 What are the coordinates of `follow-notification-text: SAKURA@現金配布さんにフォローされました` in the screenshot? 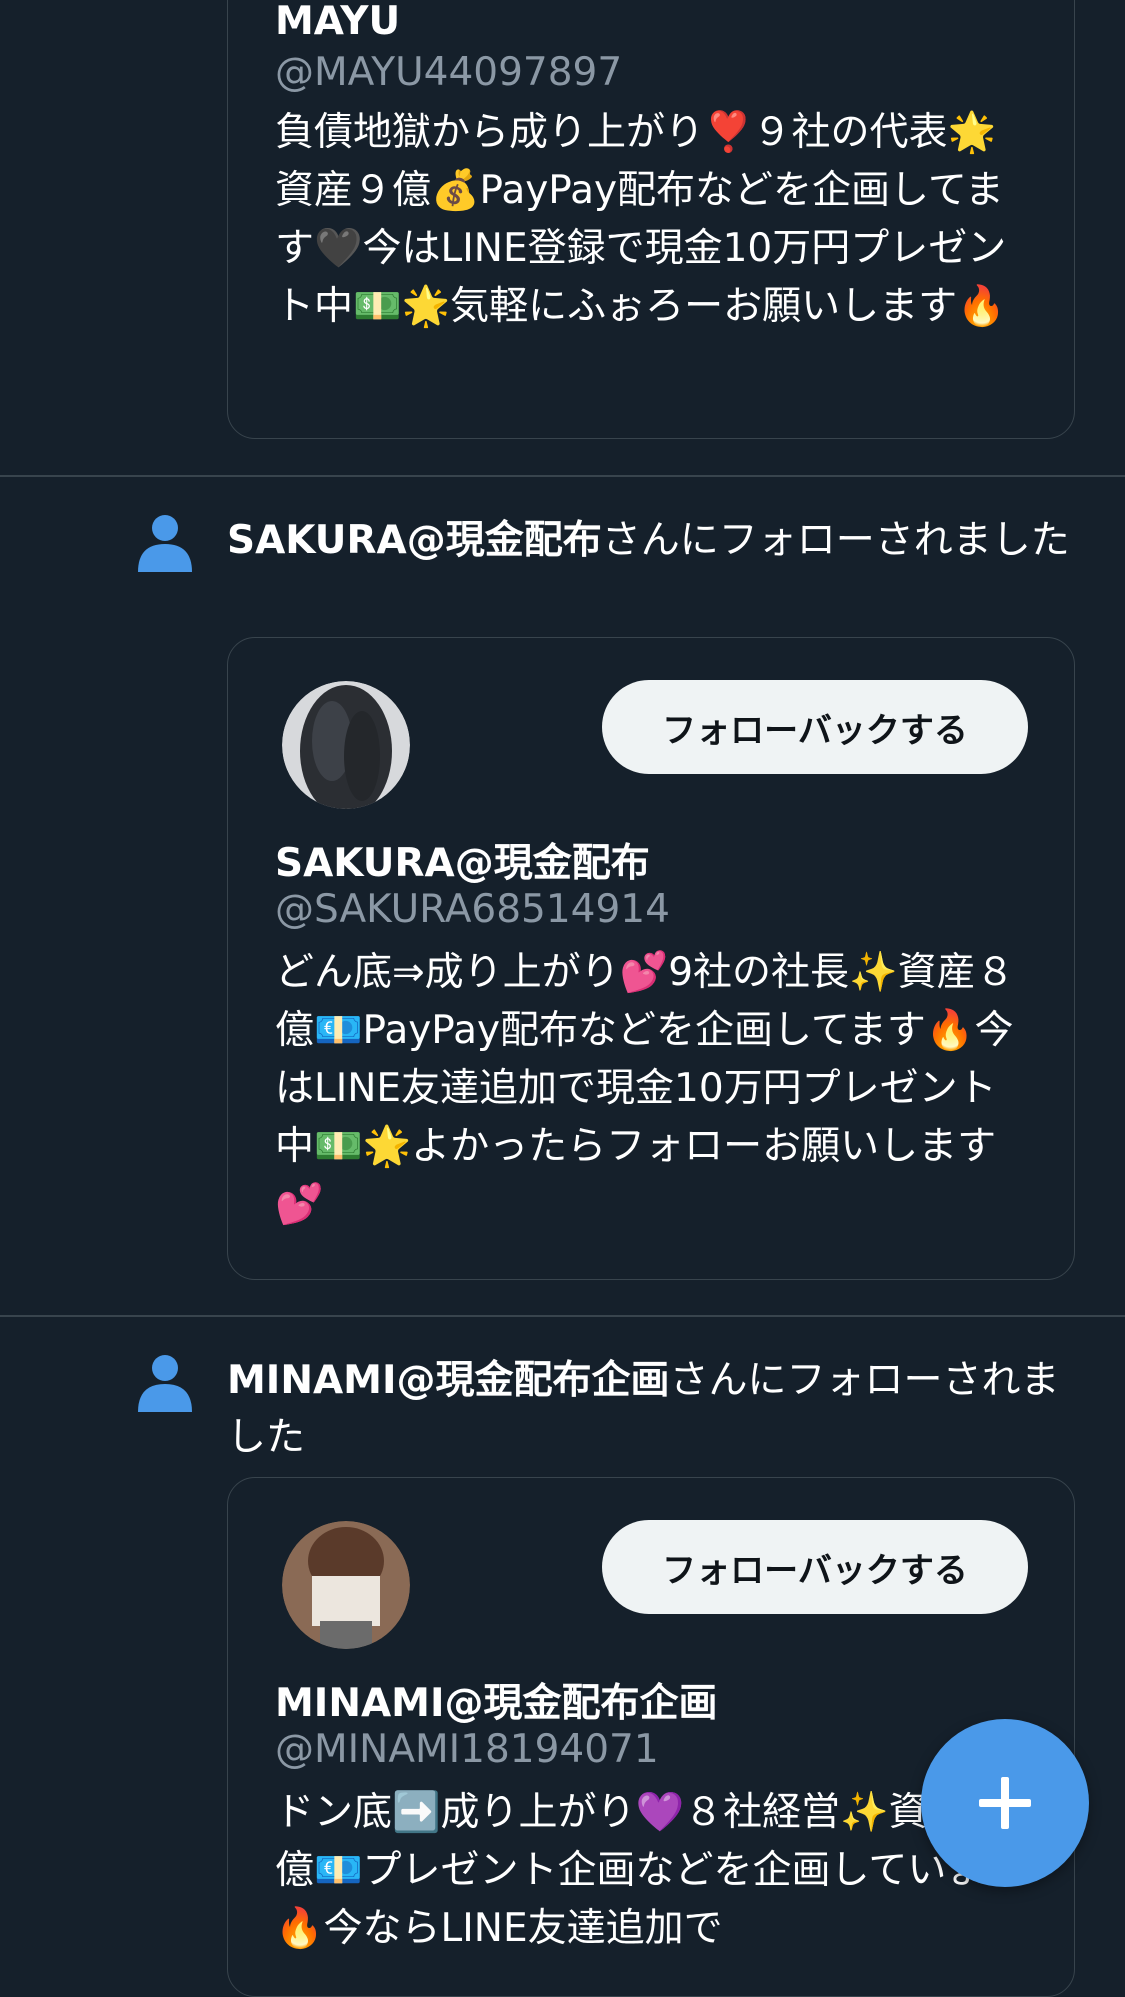 It's located at (654, 540).